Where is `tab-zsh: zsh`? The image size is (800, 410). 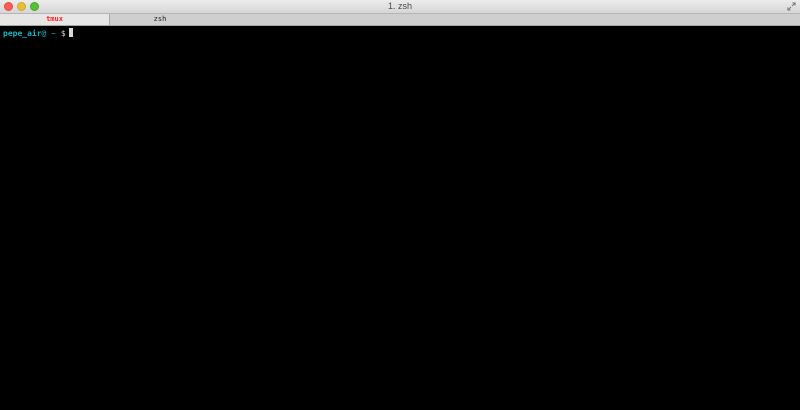 tab-zsh: zsh is located at coordinates (455, 19).